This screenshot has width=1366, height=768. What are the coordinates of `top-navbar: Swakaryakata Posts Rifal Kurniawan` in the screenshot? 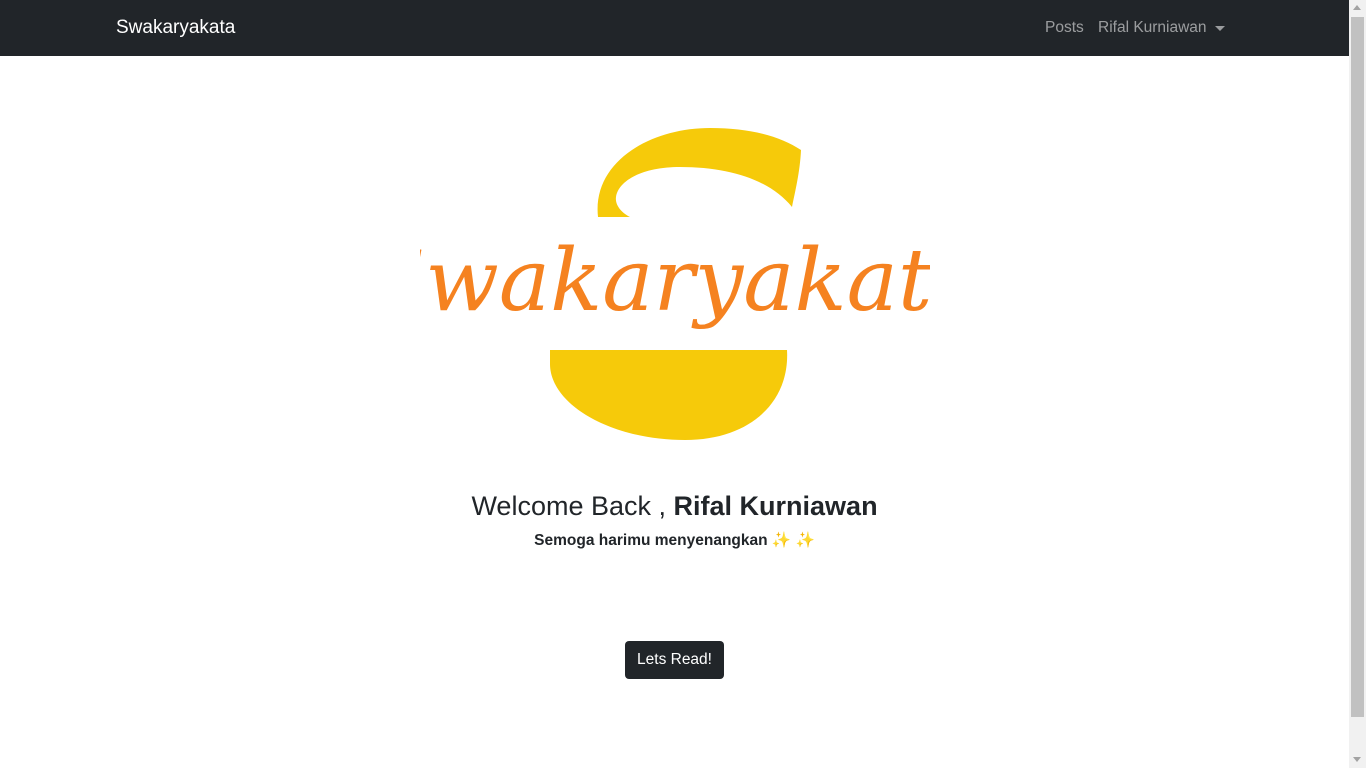 It's located at (674, 28).